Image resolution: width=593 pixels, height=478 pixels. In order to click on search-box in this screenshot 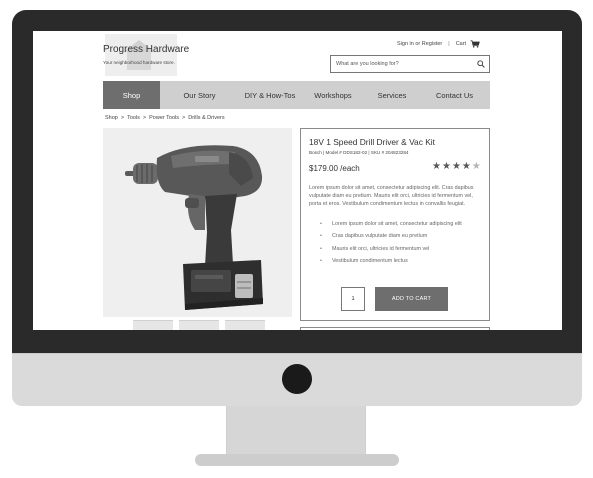, I will do `click(410, 64)`.